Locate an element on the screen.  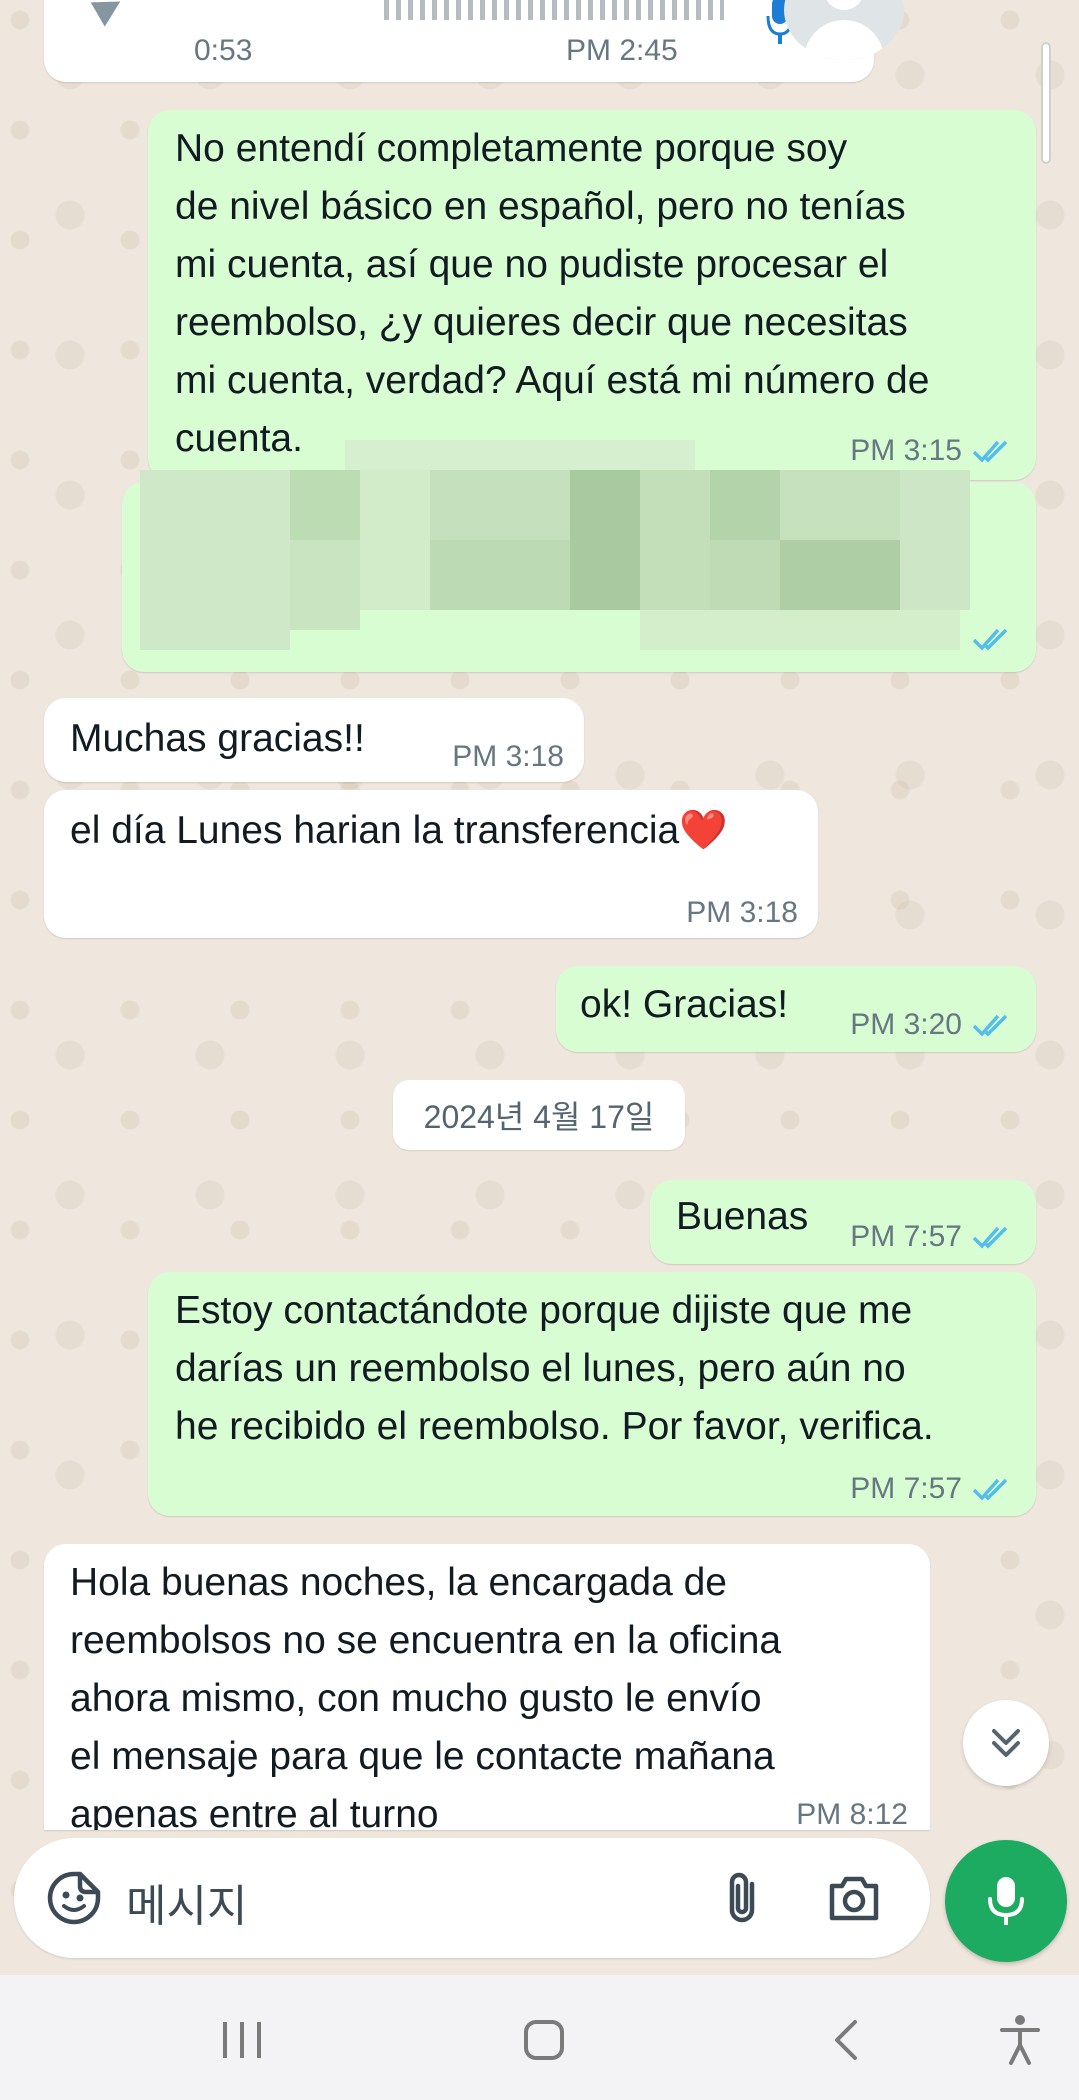
audio-waveform is located at coordinates (554, 10).